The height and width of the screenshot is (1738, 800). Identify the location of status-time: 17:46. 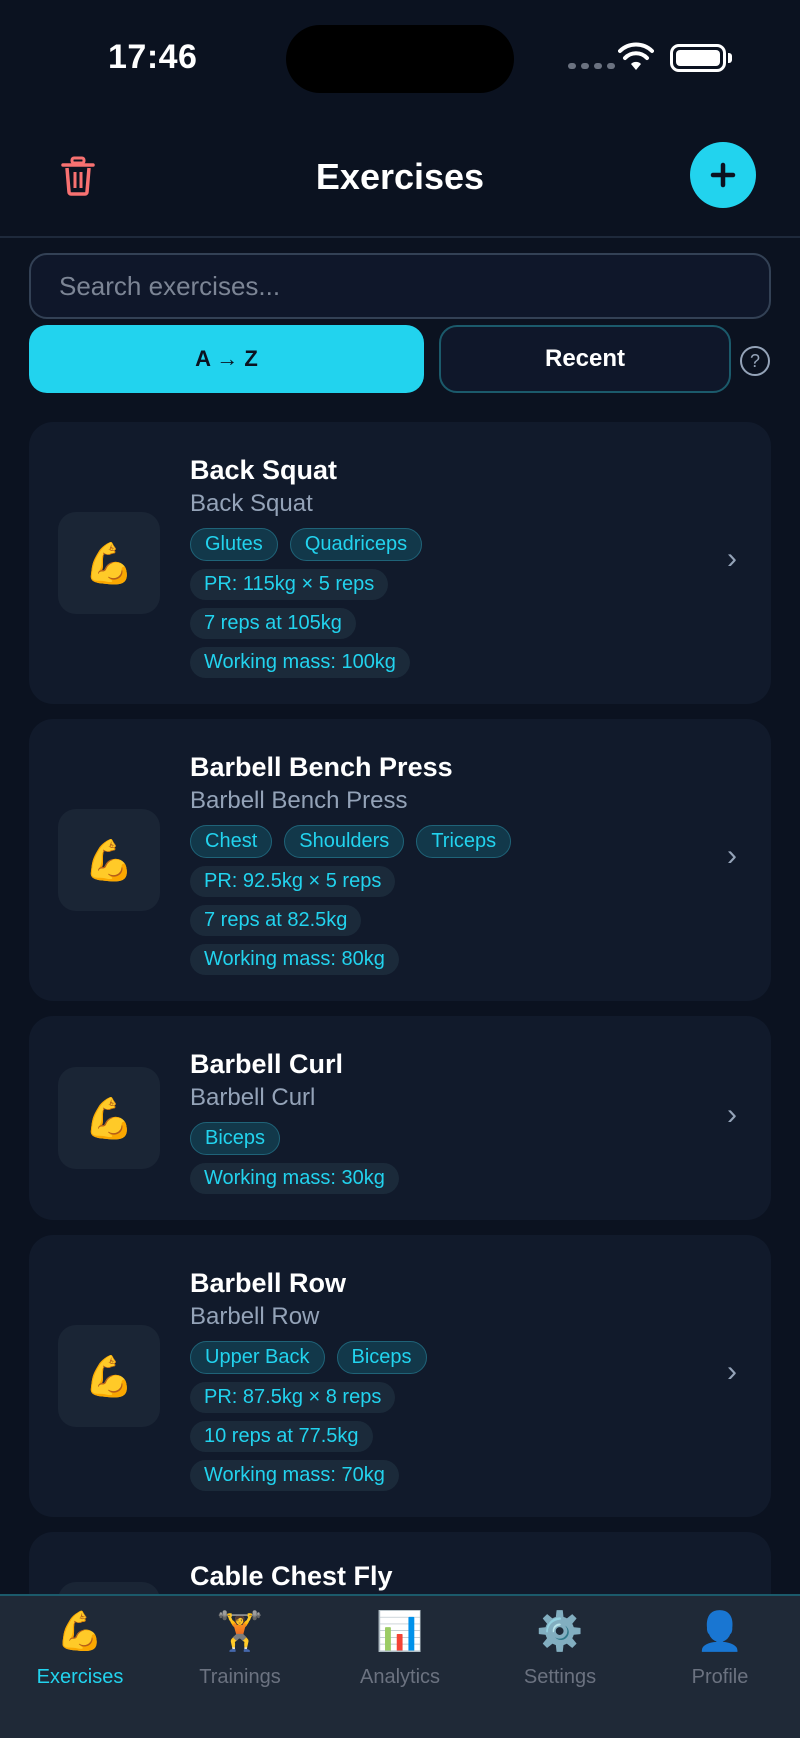
(153, 57).